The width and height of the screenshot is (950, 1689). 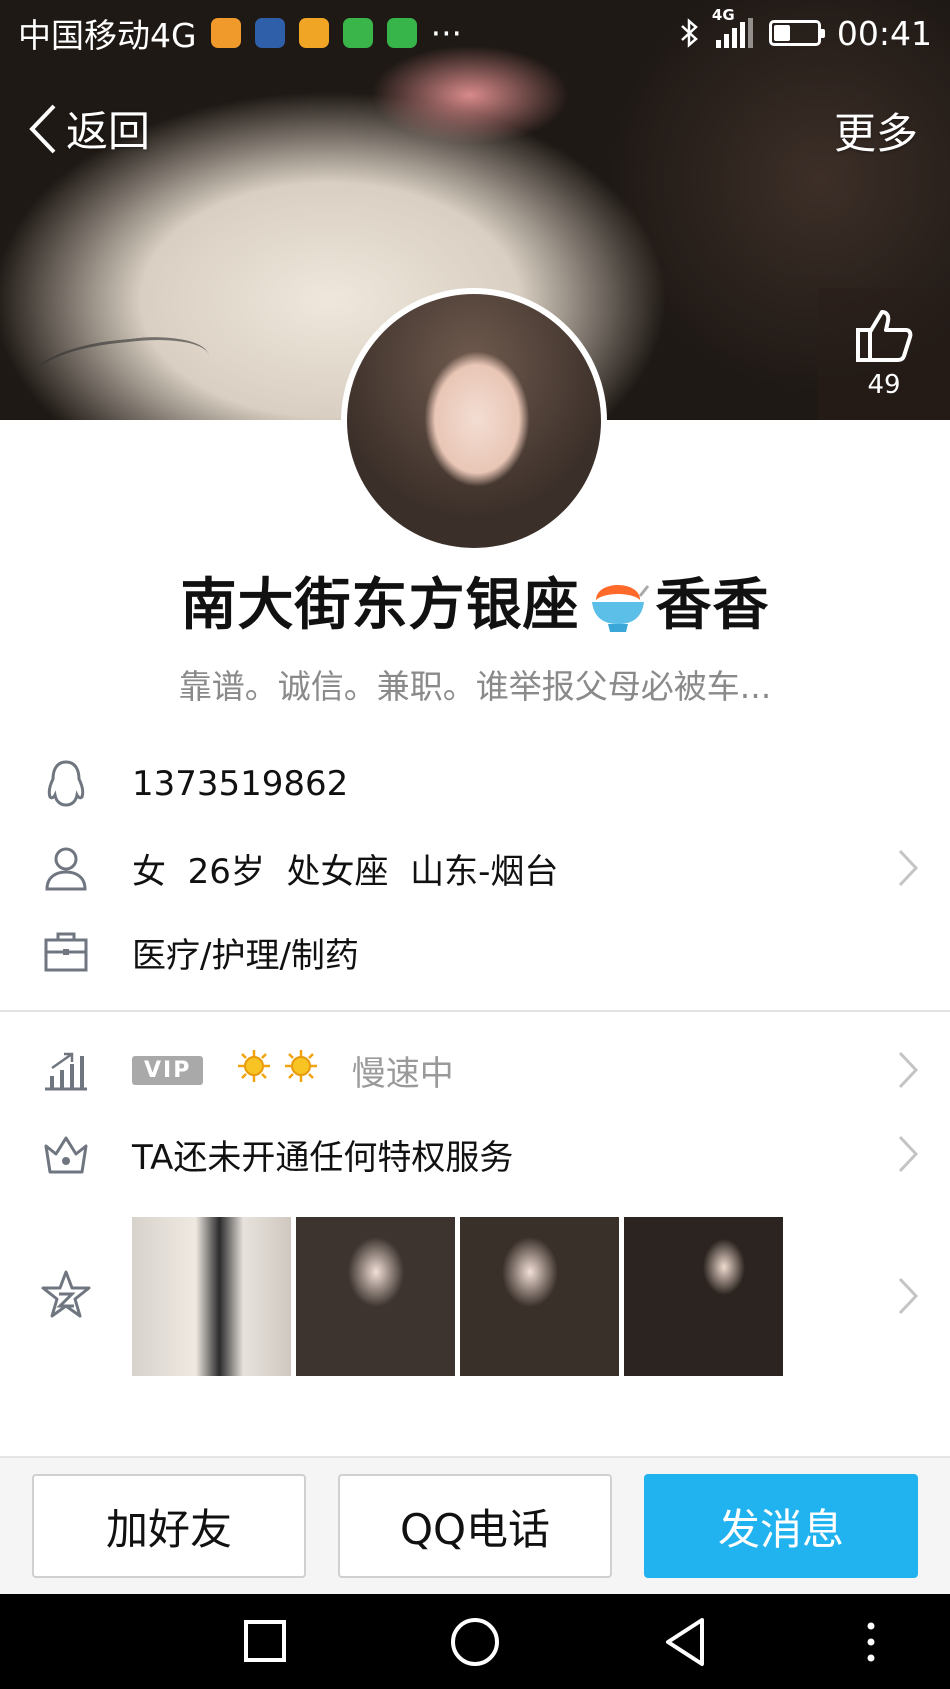 I want to click on basic-info-text: 女 26岁 处女座 山东-烟台, so click(x=345, y=868).